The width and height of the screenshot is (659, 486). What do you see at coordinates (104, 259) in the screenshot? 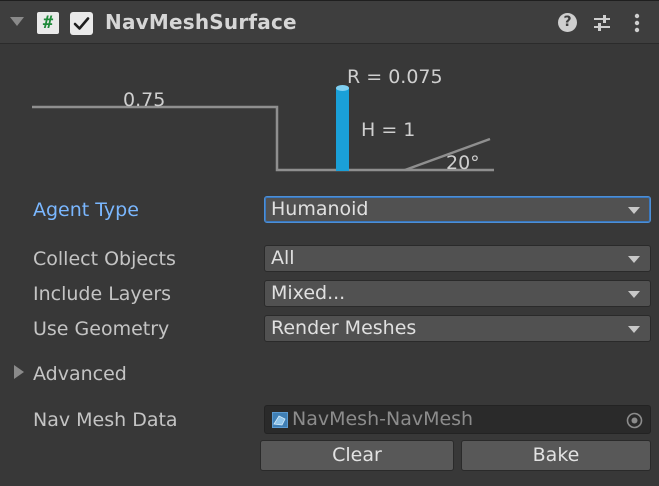
I see `collect-objects-label: Collect Objects` at bounding box center [104, 259].